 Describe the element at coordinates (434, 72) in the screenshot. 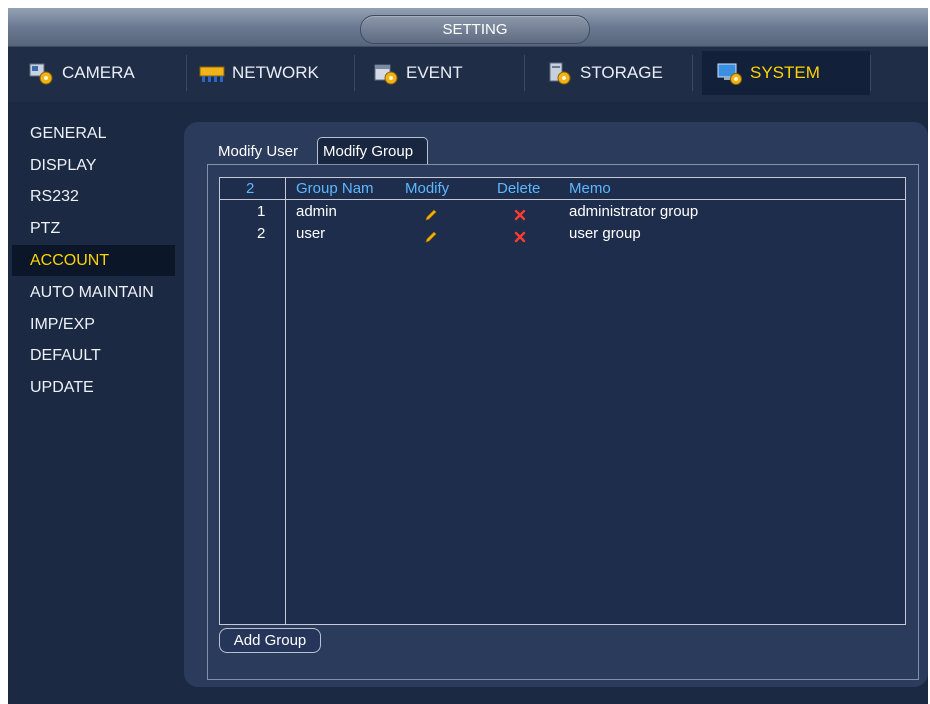

I see `tab-event-label: EVENT` at that location.